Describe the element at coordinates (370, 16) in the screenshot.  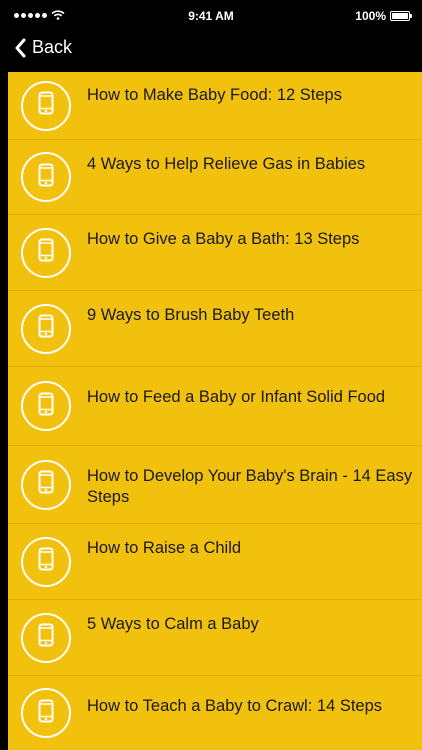
I see `battery-percentage: 100%` at that location.